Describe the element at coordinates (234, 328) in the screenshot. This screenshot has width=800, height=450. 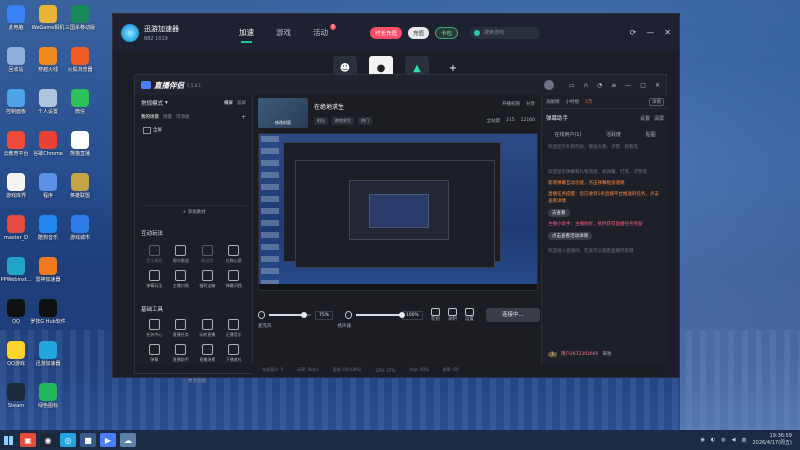
I see `tool-item: 正播音乐` at that location.